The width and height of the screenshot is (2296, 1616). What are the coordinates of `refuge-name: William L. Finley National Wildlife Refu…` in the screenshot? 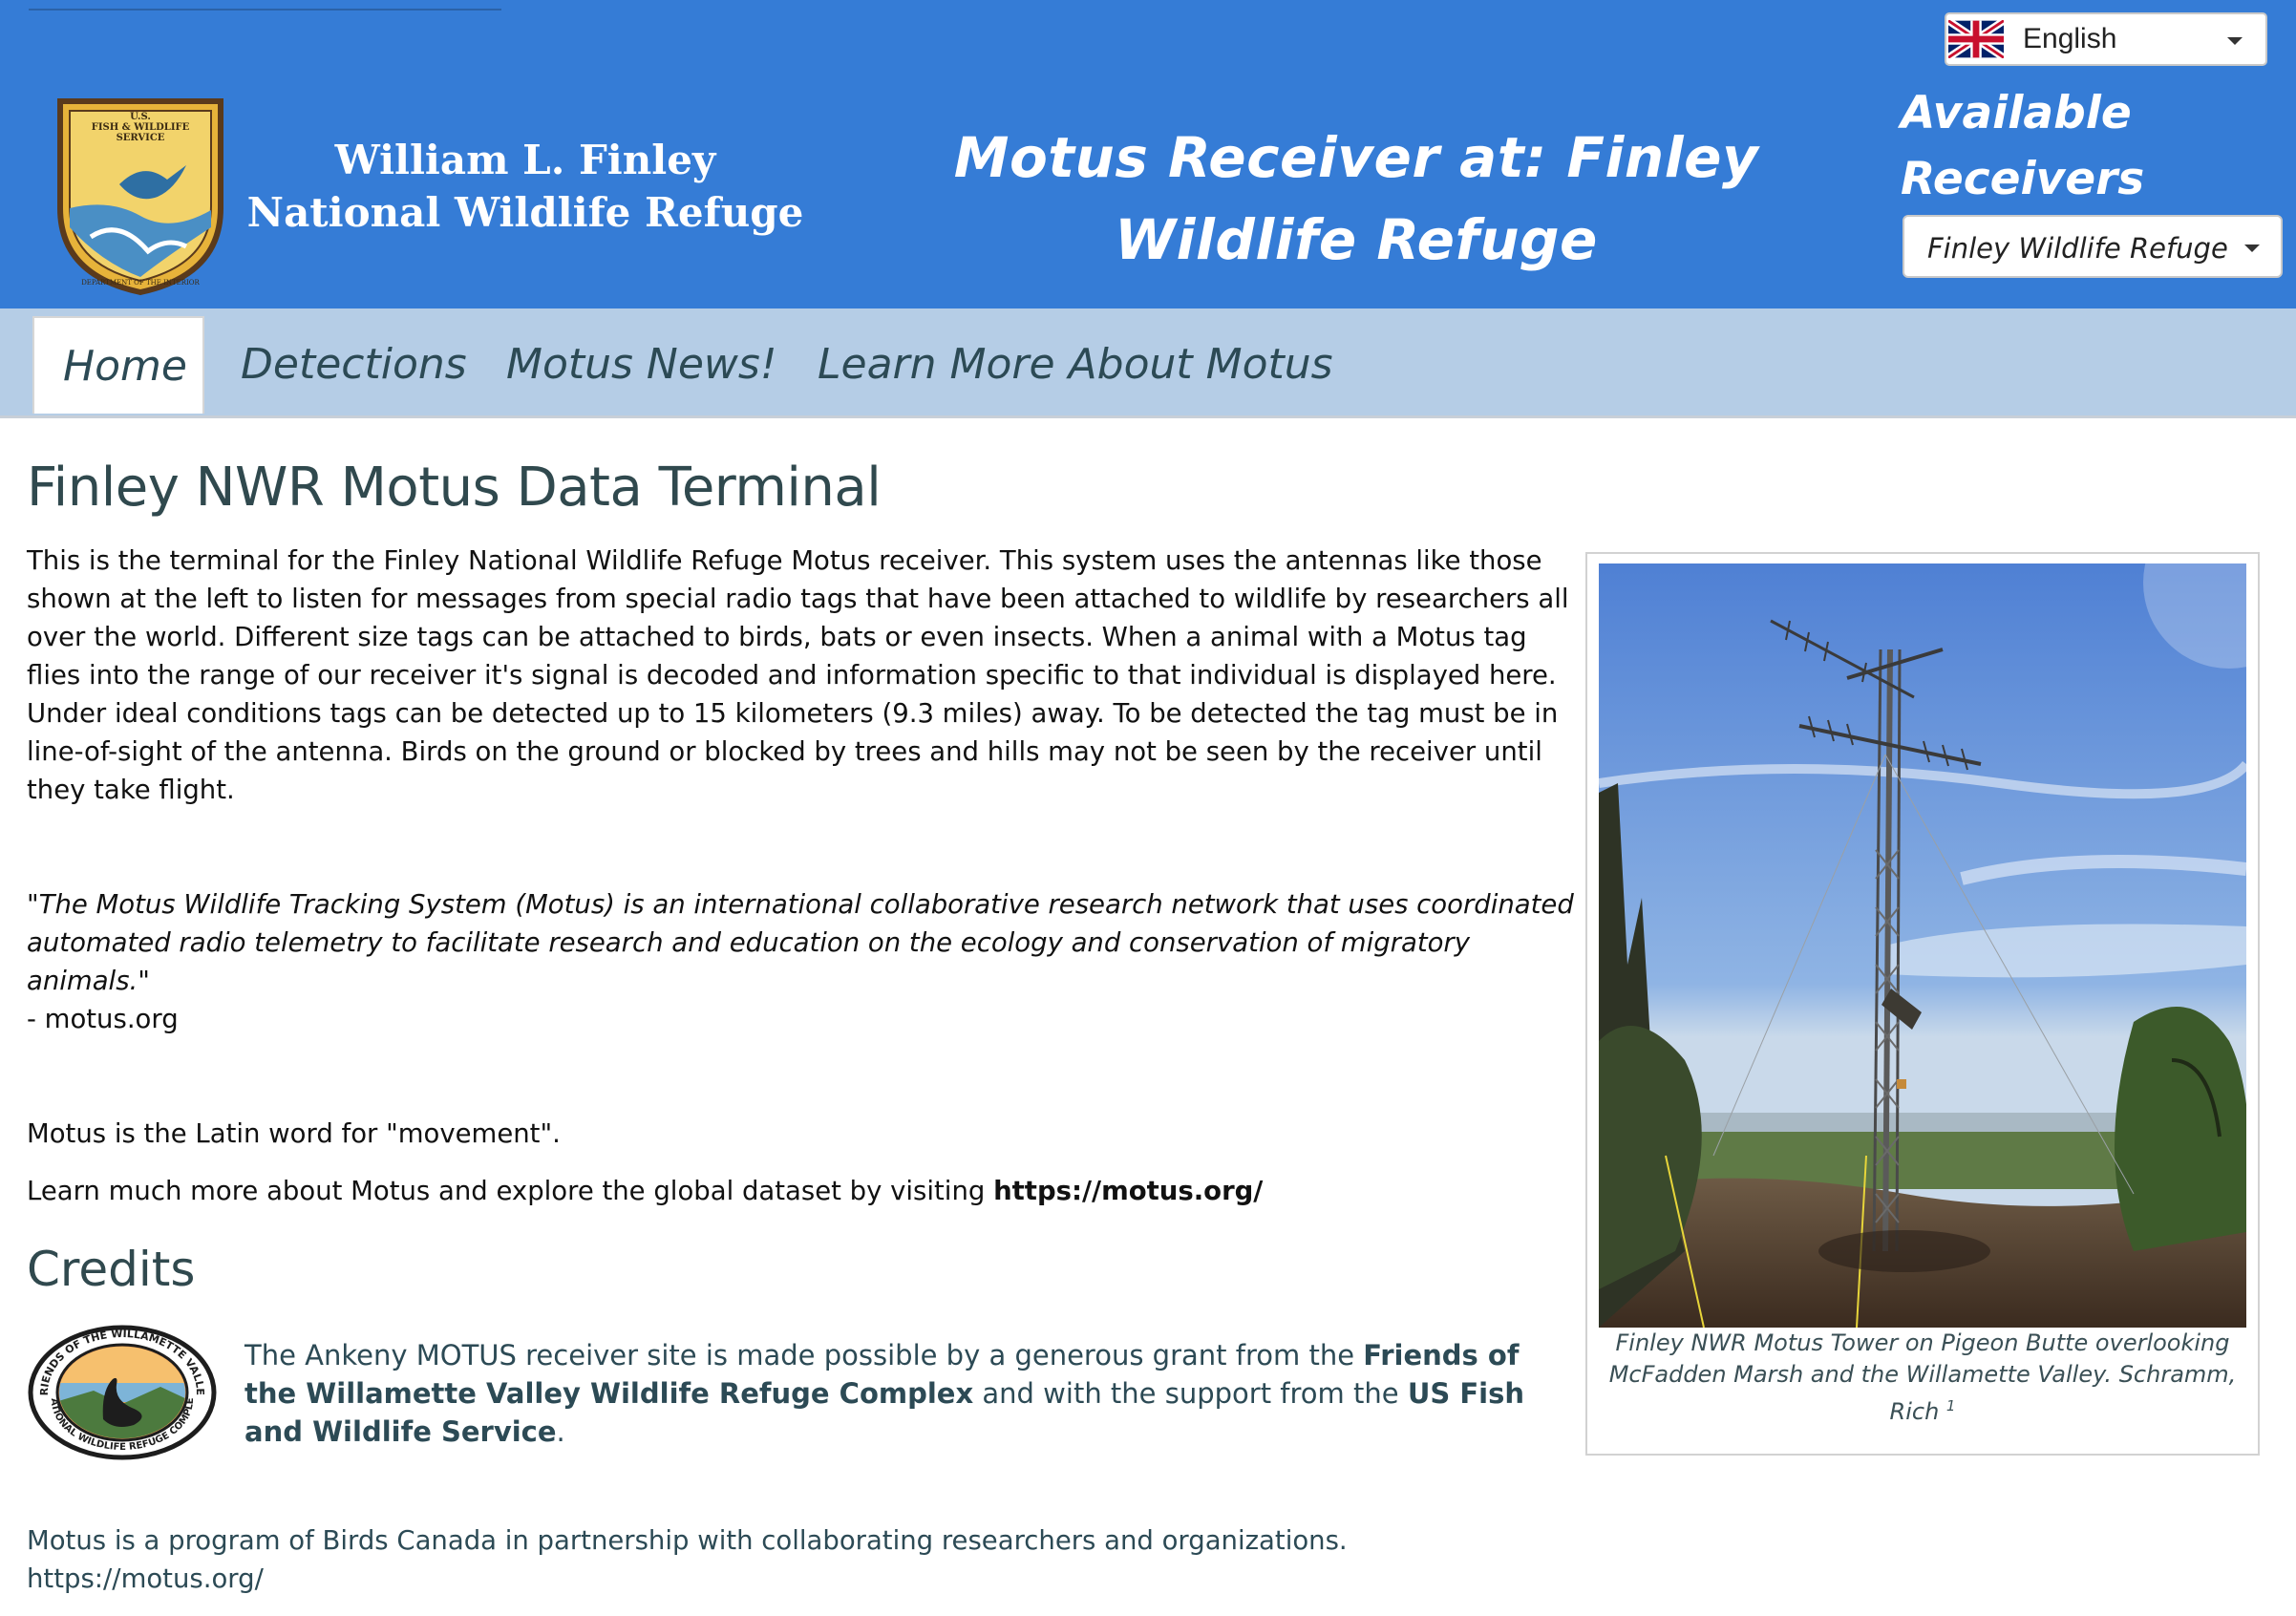 It's located at (525, 187).